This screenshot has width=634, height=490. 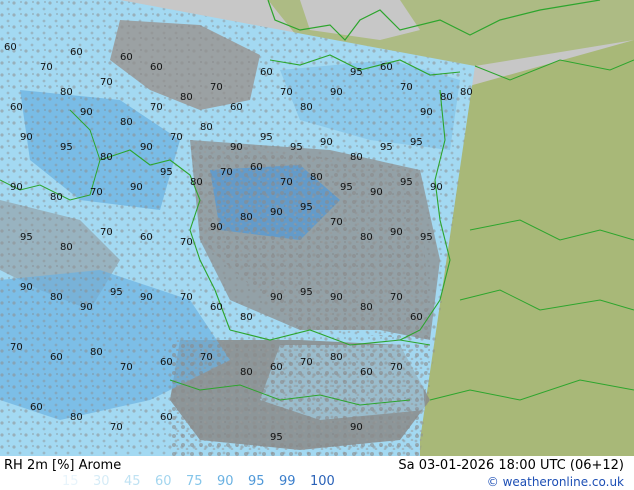 I want to click on credit: © weatheronline.co.uk, so click(x=555, y=482).